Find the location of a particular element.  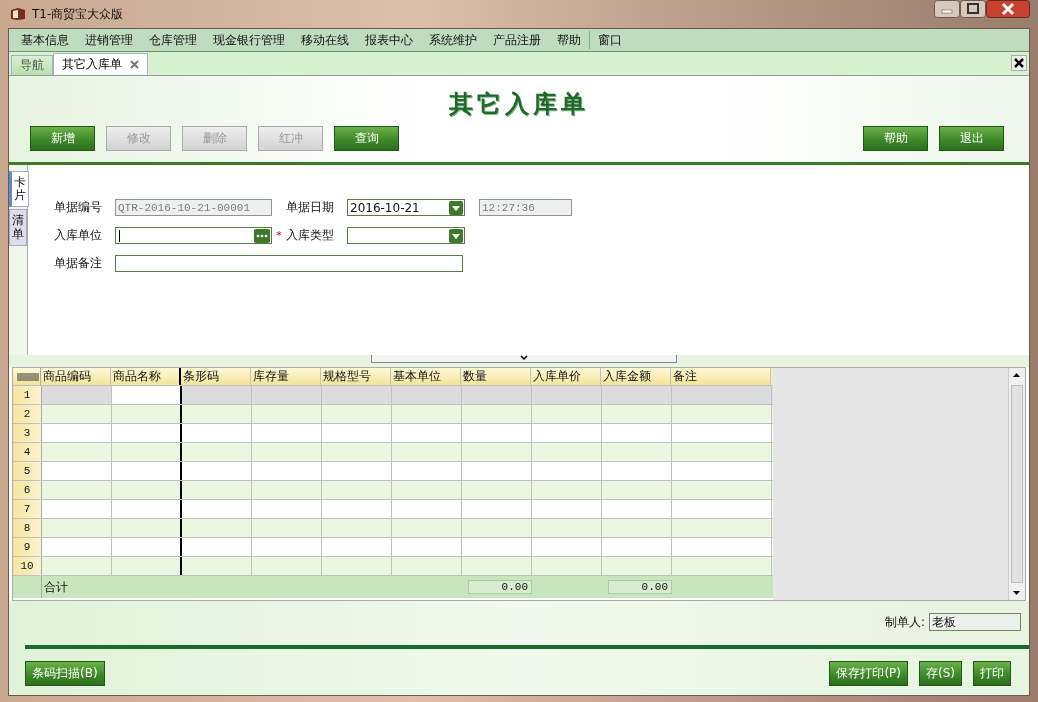

side-tab: 卡片 is located at coordinates (19, 189).